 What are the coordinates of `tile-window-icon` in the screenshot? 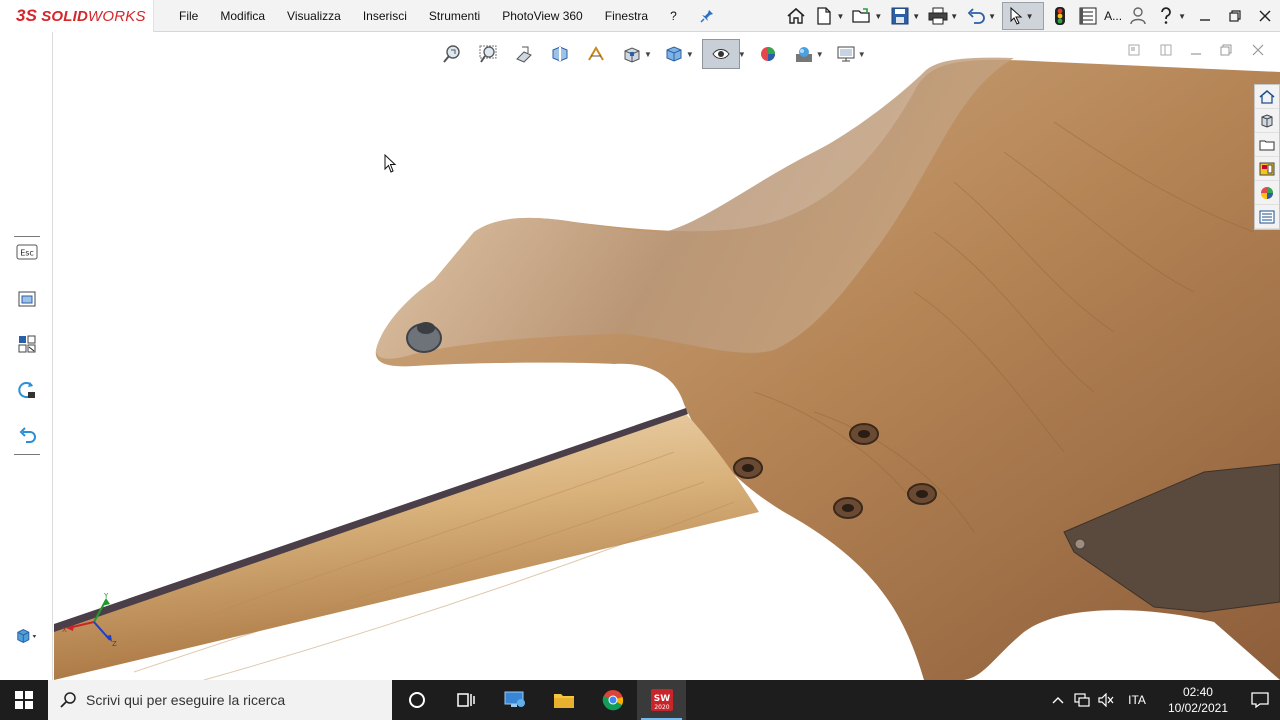 It's located at (1134, 50).